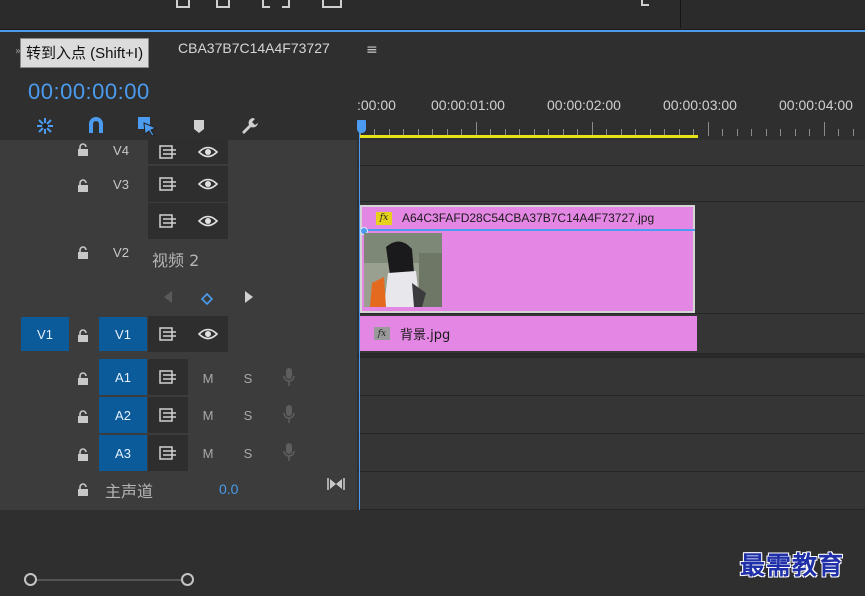 The height and width of the screenshot is (596, 865). What do you see at coordinates (129, 491) in the screenshot?
I see `master-track-label: 主声道` at bounding box center [129, 491].